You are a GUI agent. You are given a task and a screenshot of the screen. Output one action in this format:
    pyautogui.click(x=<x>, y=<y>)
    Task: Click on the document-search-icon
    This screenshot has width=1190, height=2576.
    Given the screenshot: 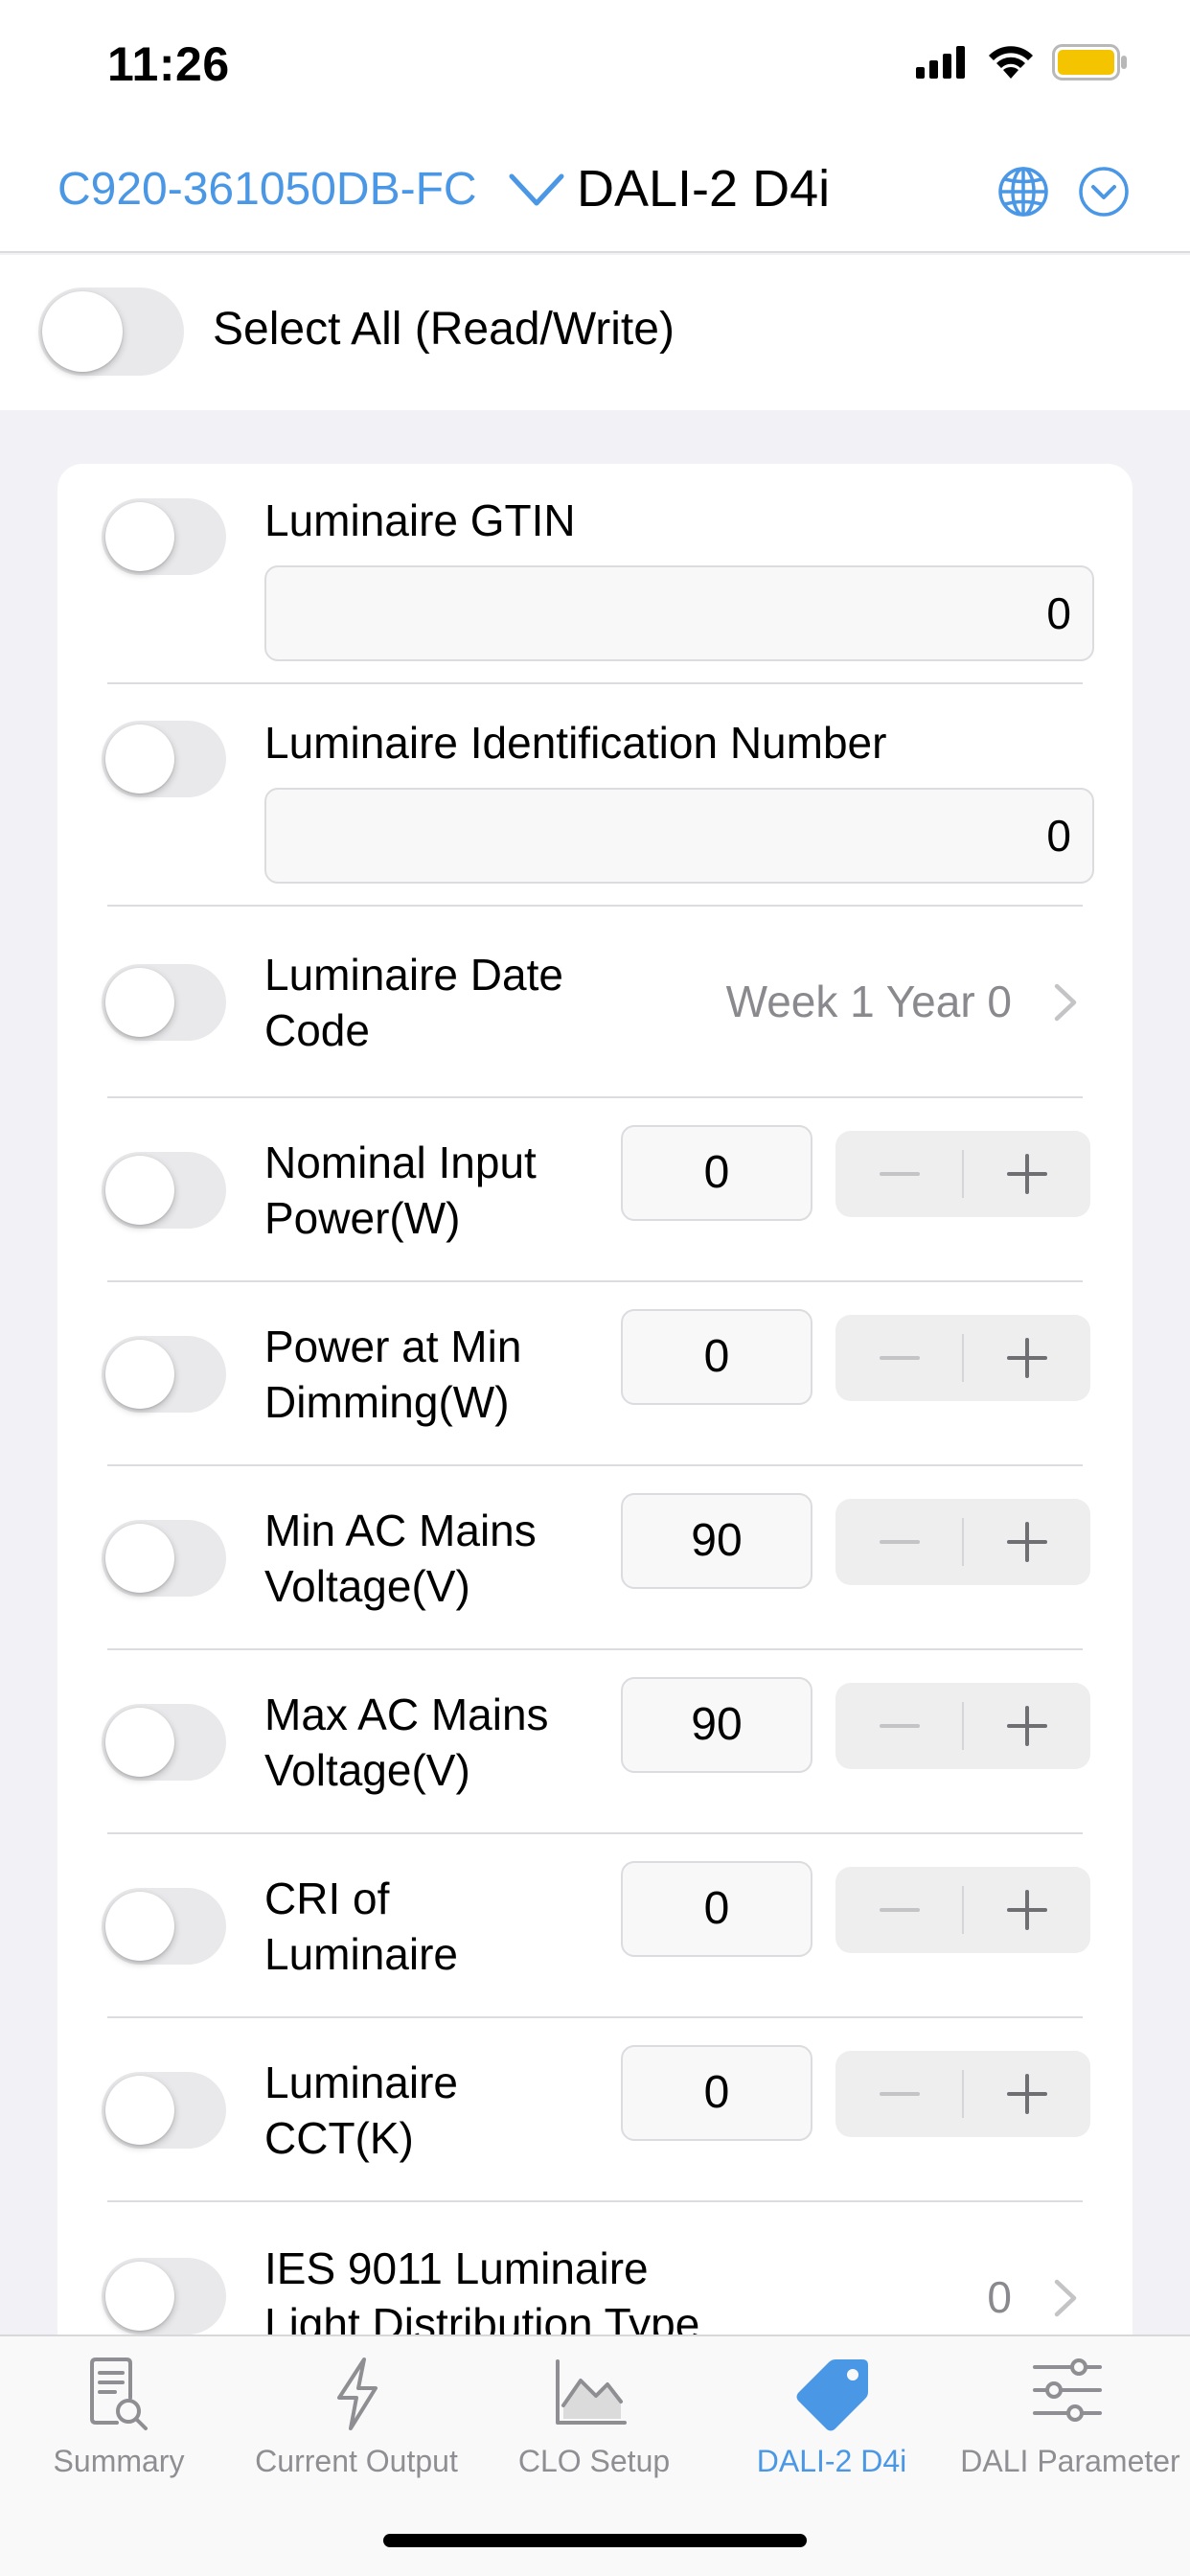 What is the action you would take?
    pyautogui.click(x=119, y=2394)
    